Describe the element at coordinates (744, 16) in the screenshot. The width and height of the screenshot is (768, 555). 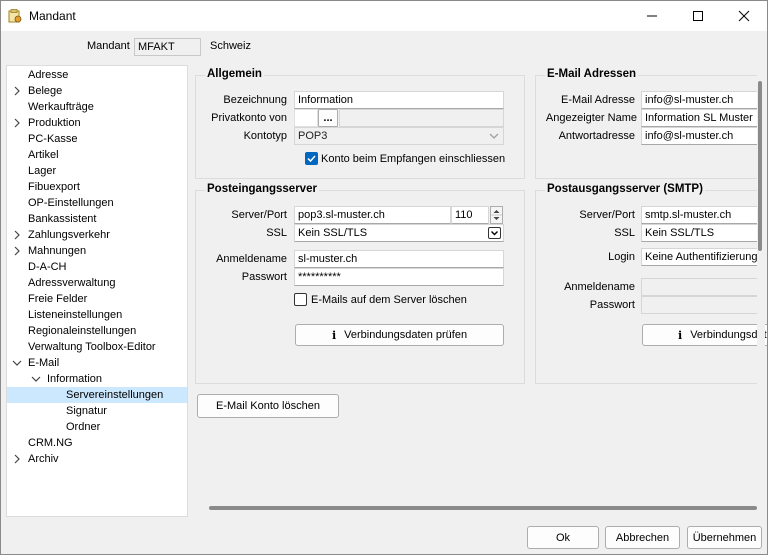
I see `close-button` at that location.